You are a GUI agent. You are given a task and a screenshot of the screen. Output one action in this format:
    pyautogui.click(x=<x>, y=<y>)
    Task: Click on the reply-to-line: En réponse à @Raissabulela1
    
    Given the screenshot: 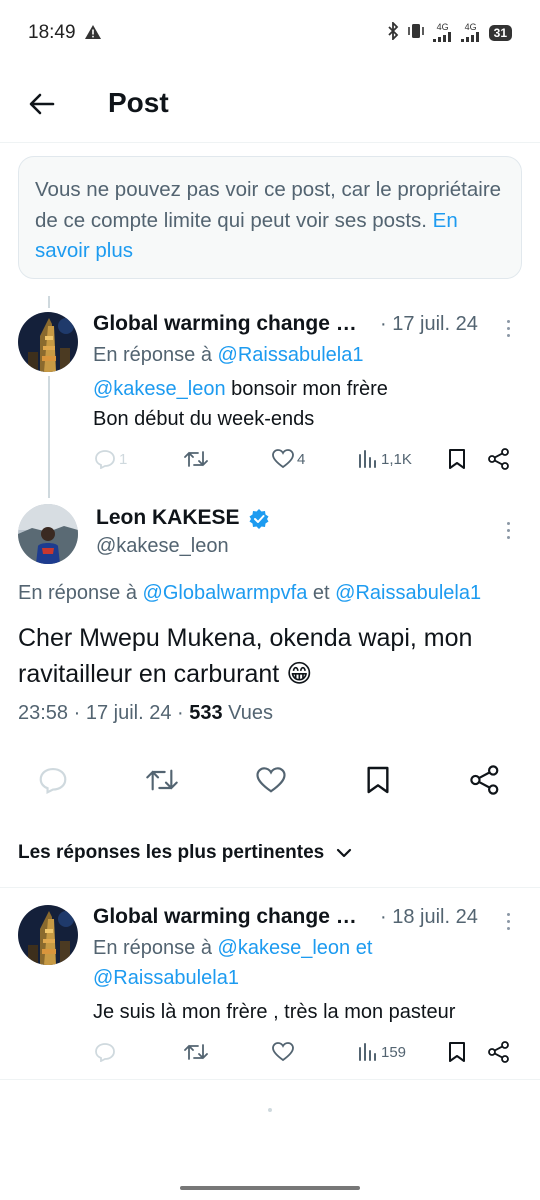 What is the action you would take?
    pyautogui.click(x=228, y=355)
    